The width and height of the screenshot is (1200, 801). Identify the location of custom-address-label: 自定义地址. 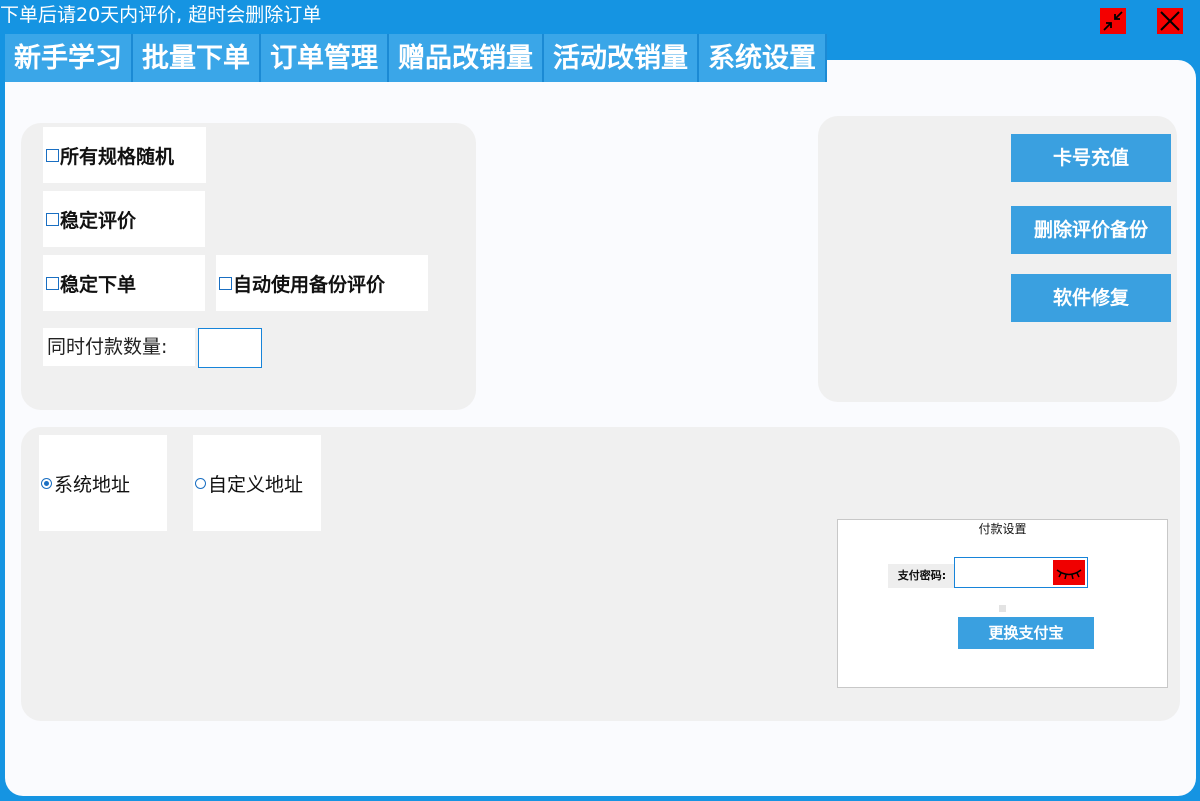
(256, 484).